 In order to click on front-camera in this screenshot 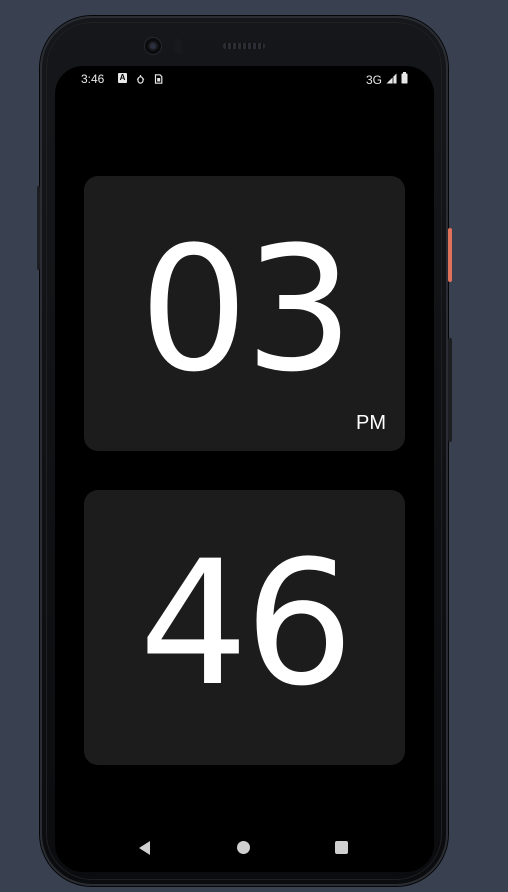, I will do `click(153, 46)`.